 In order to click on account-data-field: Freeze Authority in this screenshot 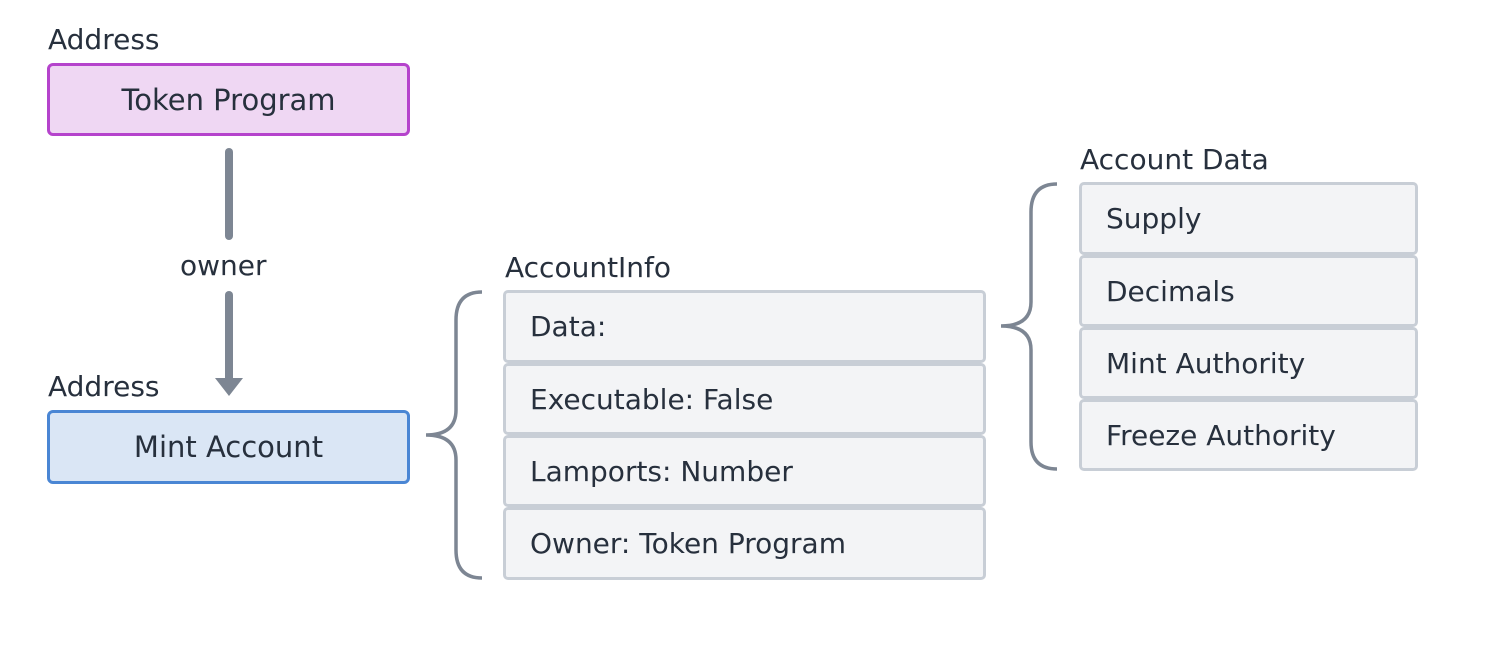, I will do `click(1248, 435)`.